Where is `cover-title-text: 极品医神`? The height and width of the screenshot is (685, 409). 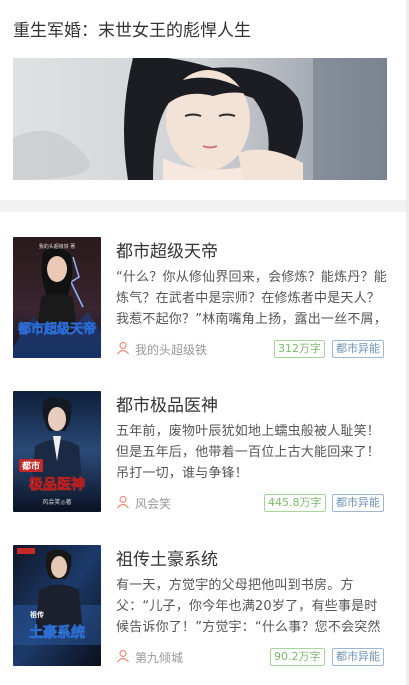
cover-title-text: 极品医神 is located at coordinates (57, 484).